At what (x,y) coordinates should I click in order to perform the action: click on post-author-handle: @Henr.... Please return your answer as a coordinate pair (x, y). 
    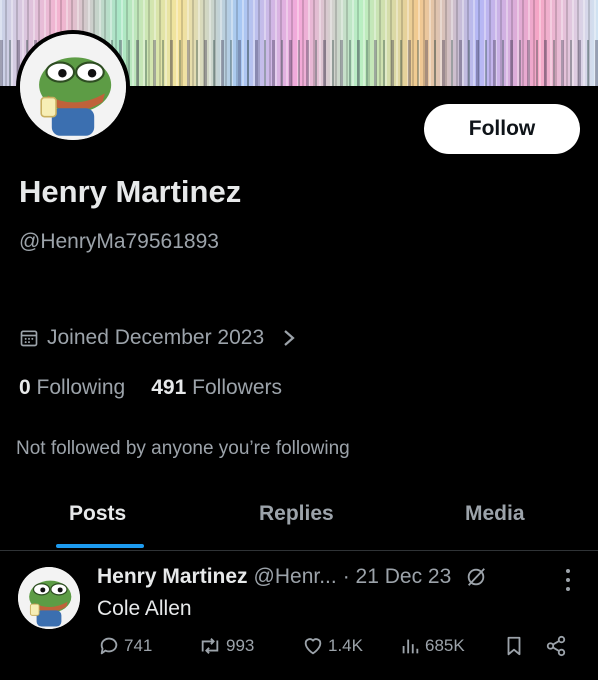
    Looking at the image, I should click on (295, 577).